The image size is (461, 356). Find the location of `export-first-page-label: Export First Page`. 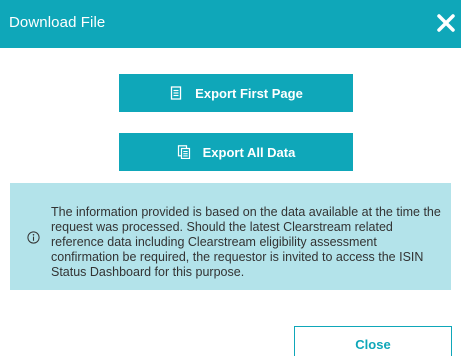

export-first-page-label: Export First Page is located at coordinates (249, 93).